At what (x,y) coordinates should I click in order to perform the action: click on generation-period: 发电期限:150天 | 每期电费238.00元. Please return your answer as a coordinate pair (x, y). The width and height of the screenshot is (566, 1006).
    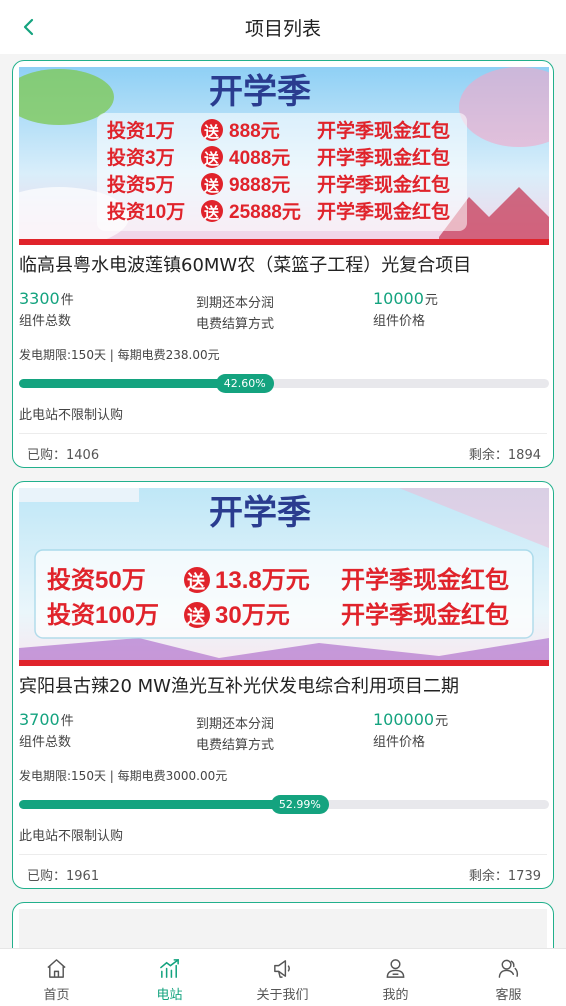
    Looking at the image, I should click on (119, 355).